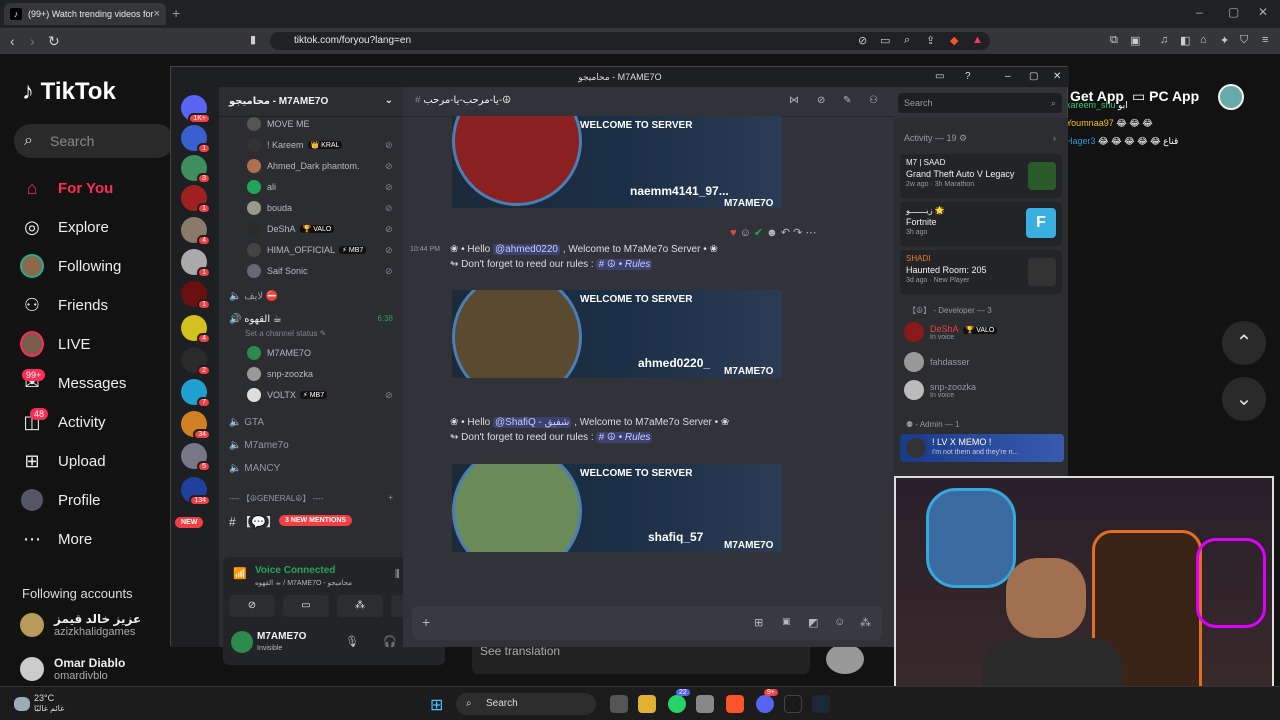 The width and height of the screenshot is (1280, 720). I want to click on sticker-icon: ◩, so click(813, 622).